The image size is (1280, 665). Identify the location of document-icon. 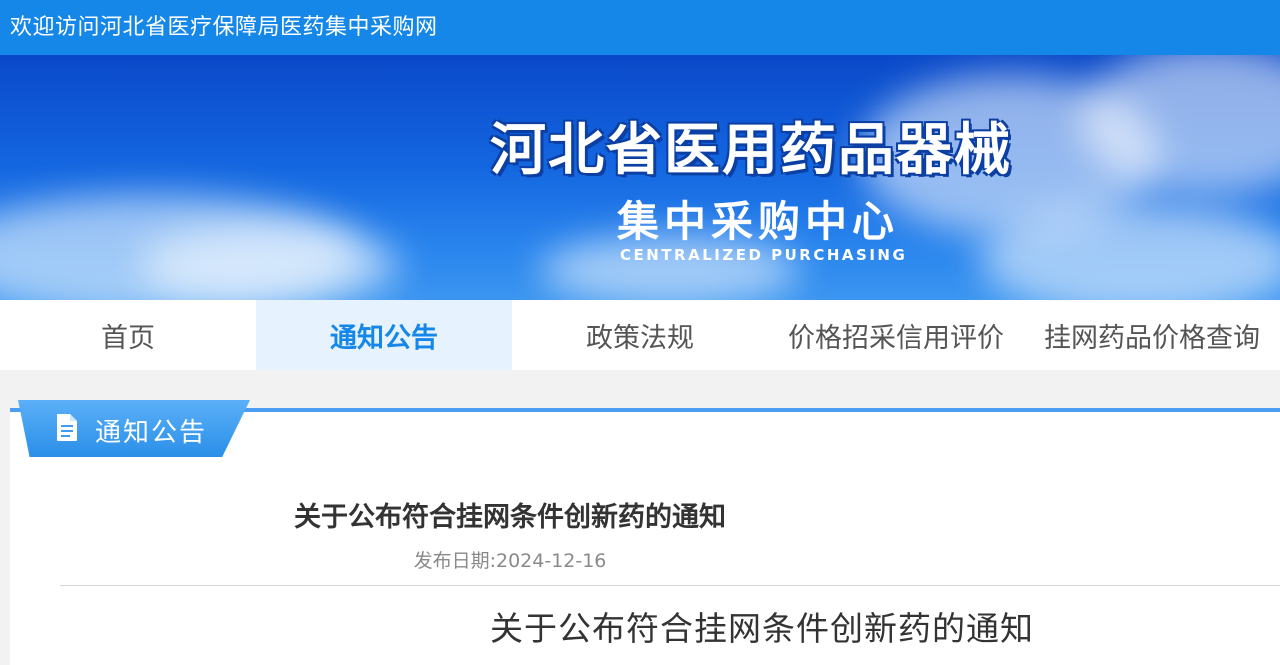
(67, 427).